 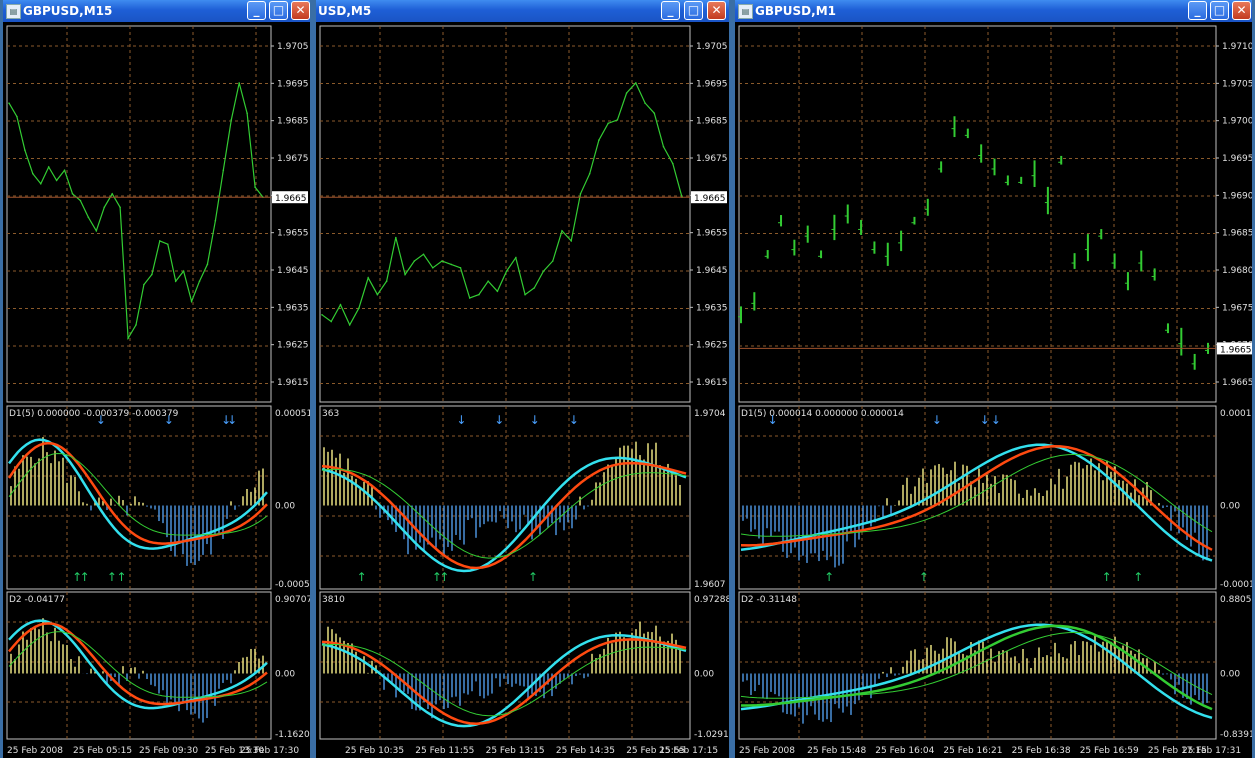 What do you see at coordinates (711, 600) in the screenshot?
I see `indicator-top-label: 0.97288` at bounding box center [711, 600].